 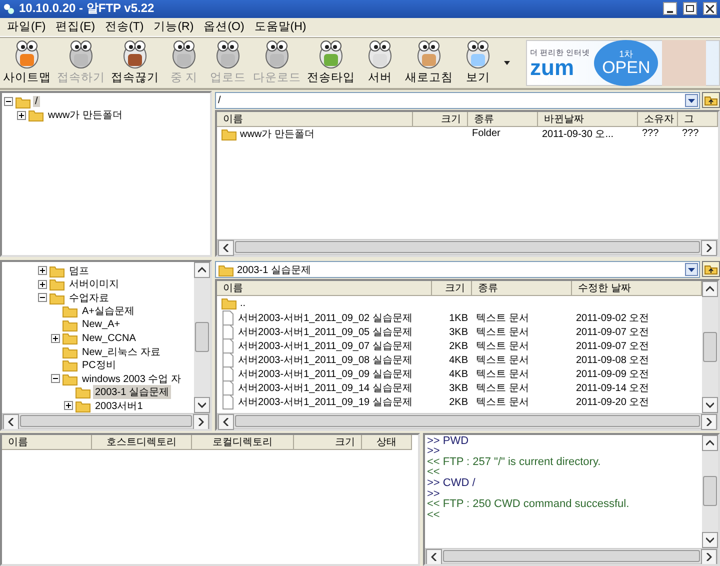 What do you see at coordinates (89, 297) in the screenshot?
I see `tree-item: 수업자료` at bounding box center [89, 297].